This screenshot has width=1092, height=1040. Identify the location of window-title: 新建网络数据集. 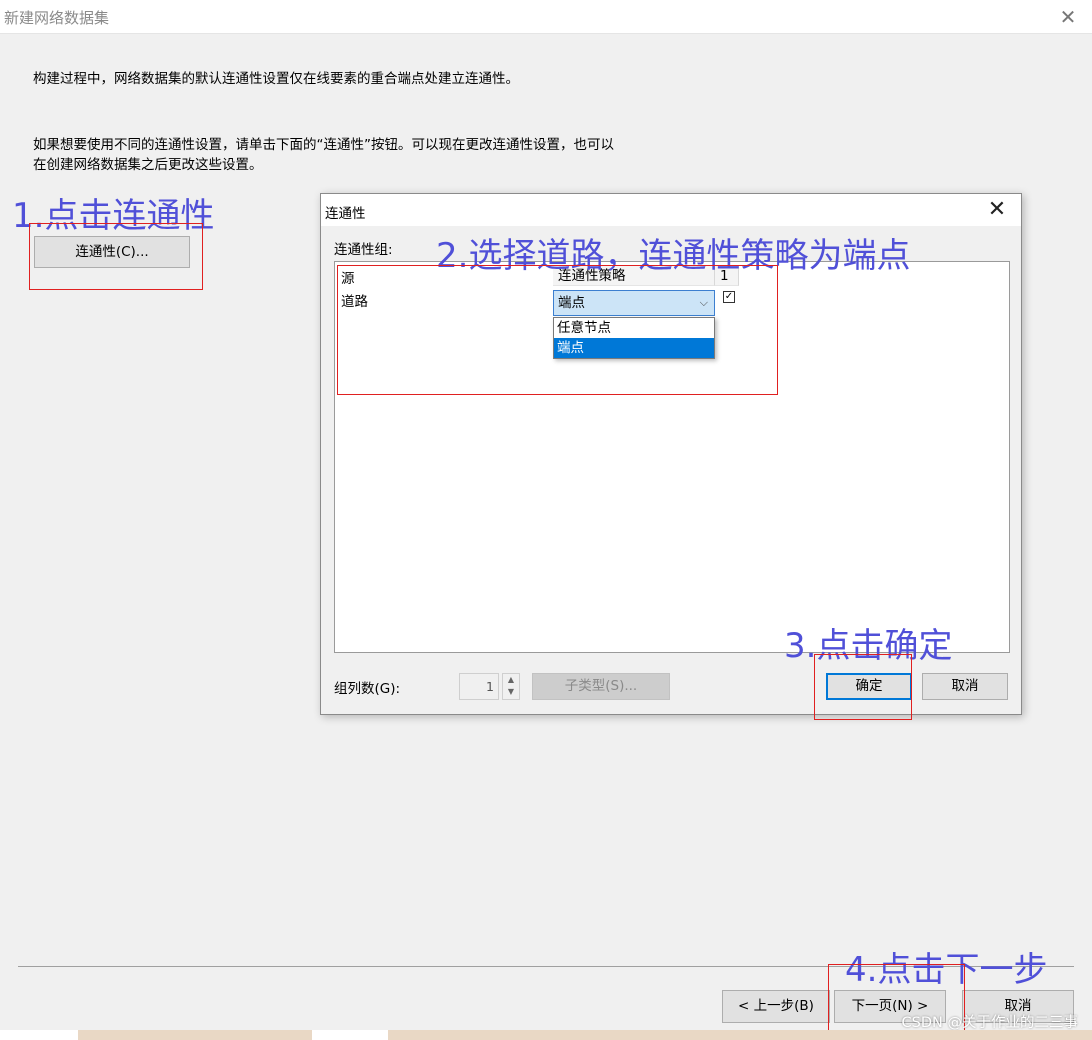
(57, 18).